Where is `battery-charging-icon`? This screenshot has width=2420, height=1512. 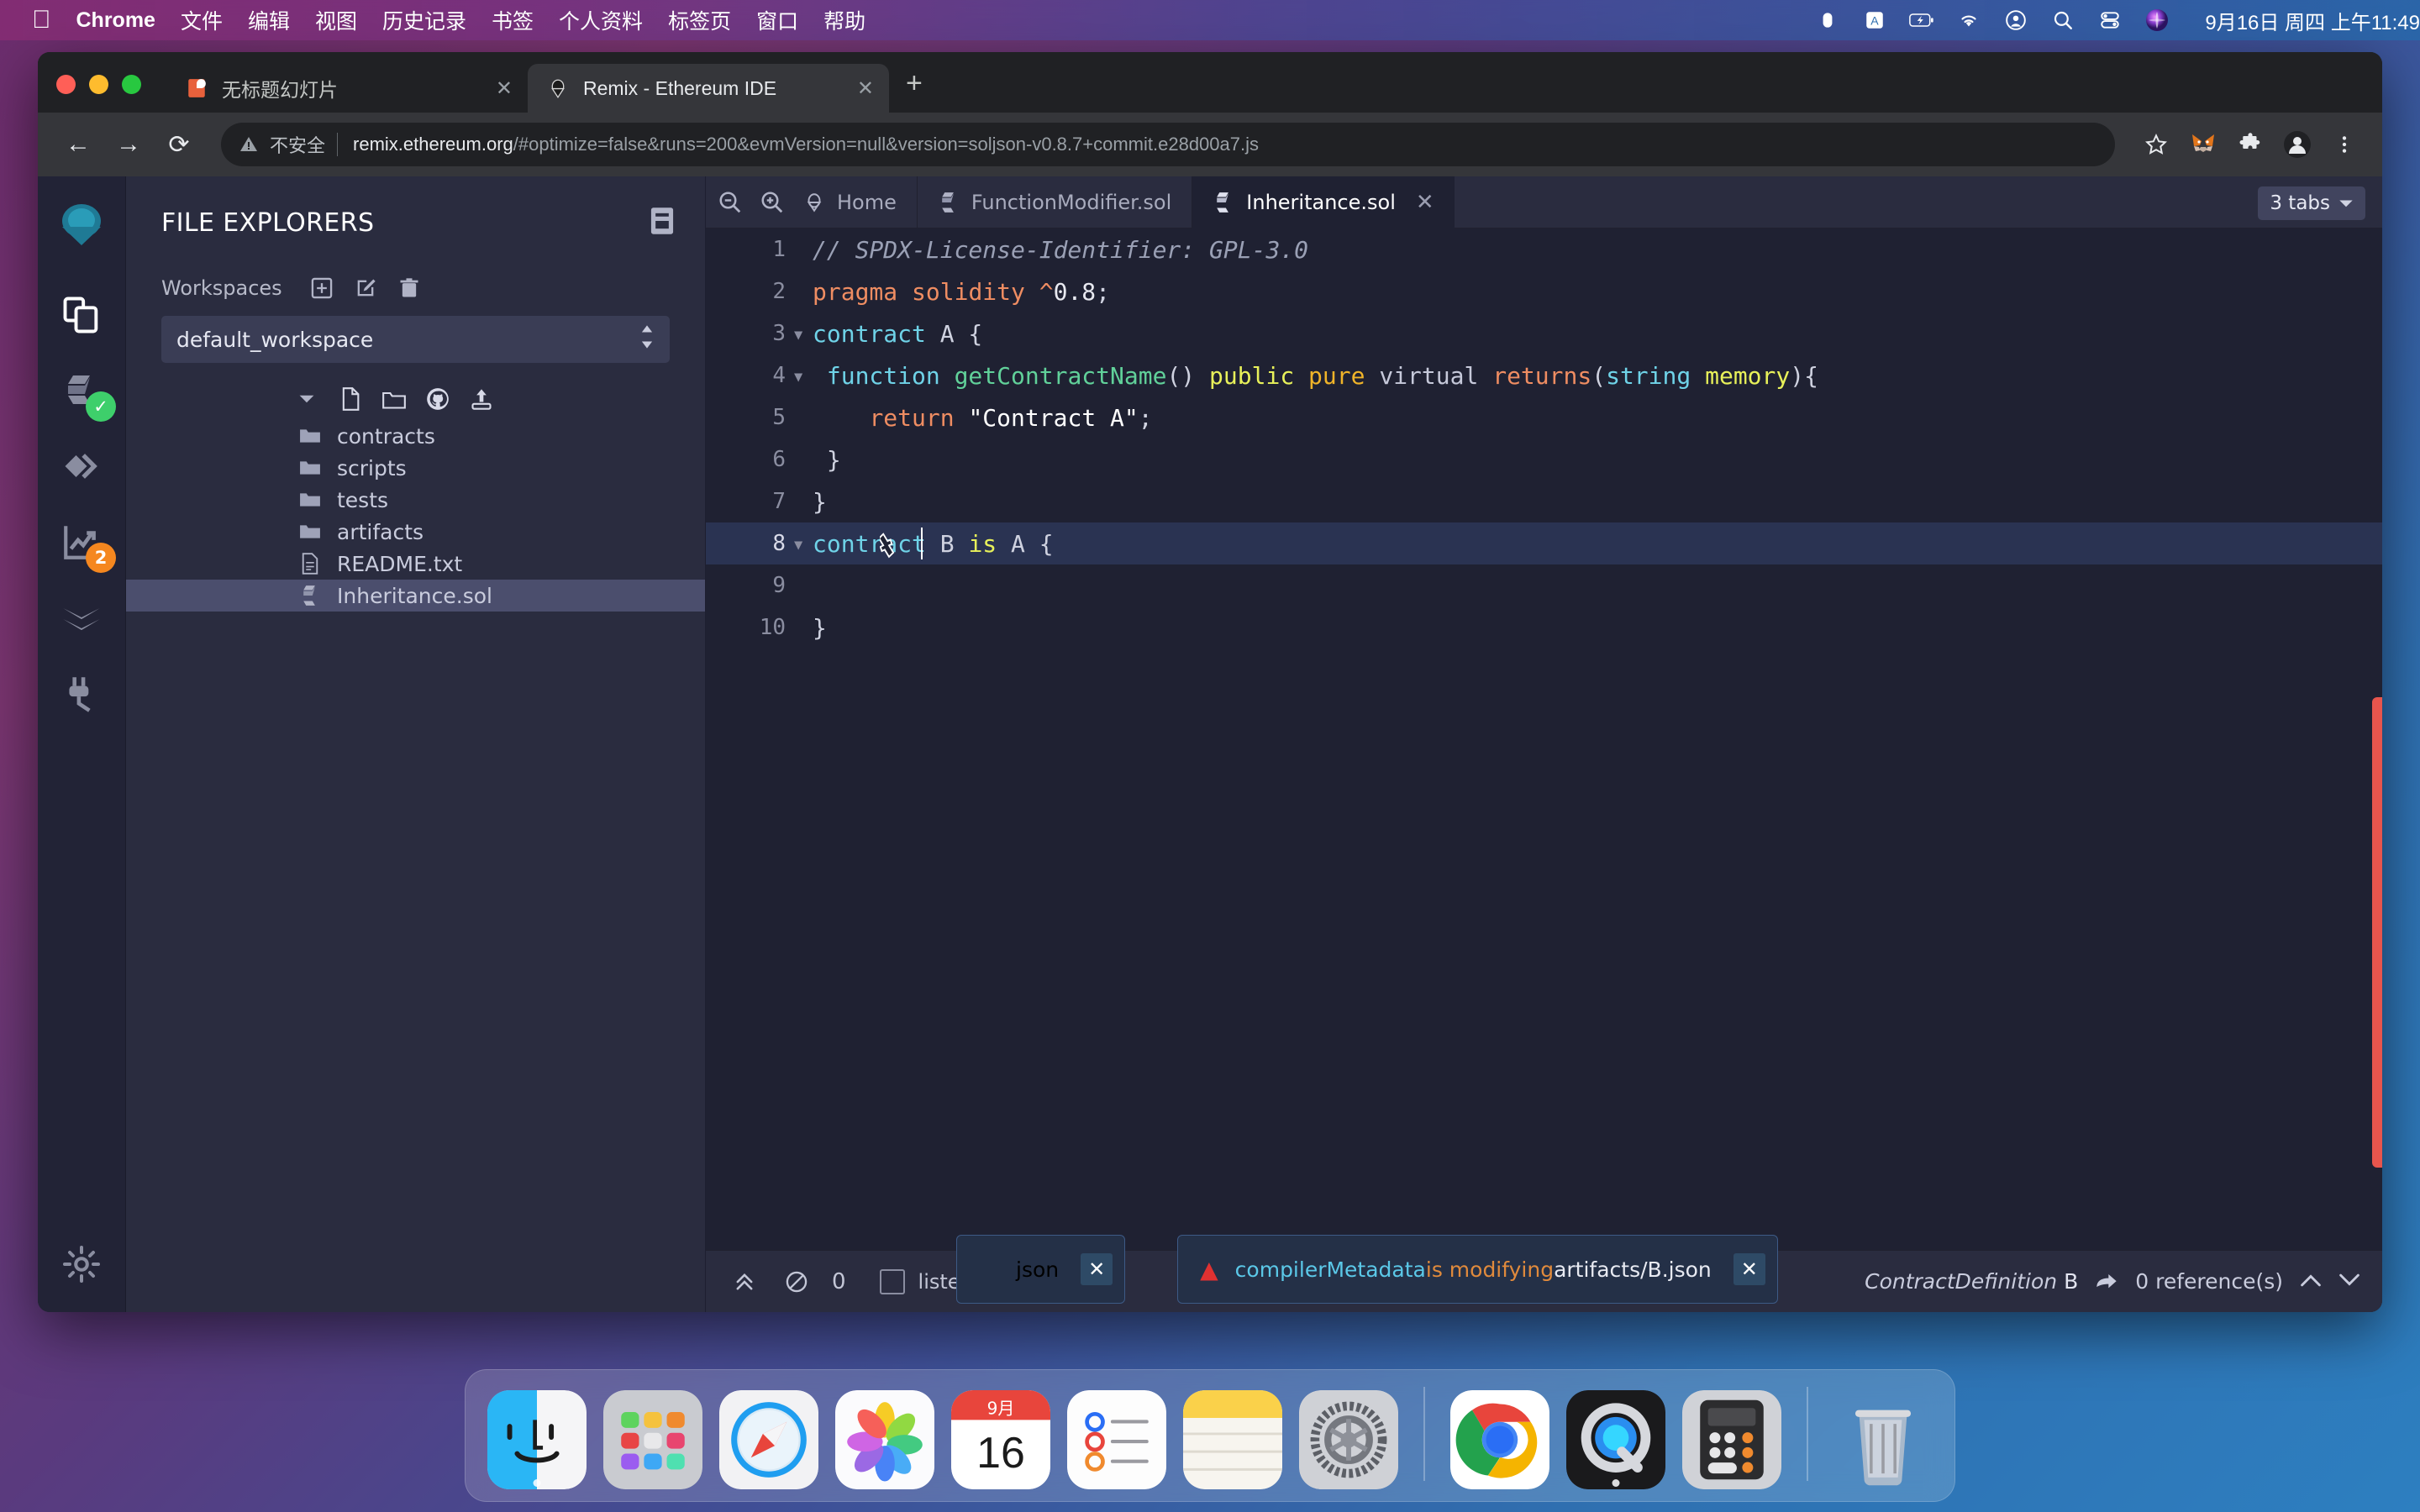 battery-charging-icon is located at coordinates (1922, 20).